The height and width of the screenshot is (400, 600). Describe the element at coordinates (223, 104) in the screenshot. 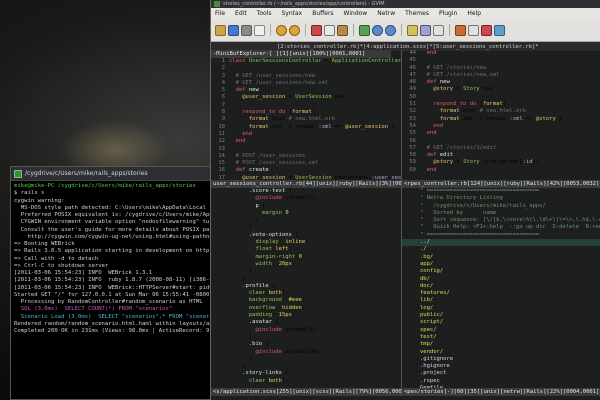

I see `line-number: 7` at that location.